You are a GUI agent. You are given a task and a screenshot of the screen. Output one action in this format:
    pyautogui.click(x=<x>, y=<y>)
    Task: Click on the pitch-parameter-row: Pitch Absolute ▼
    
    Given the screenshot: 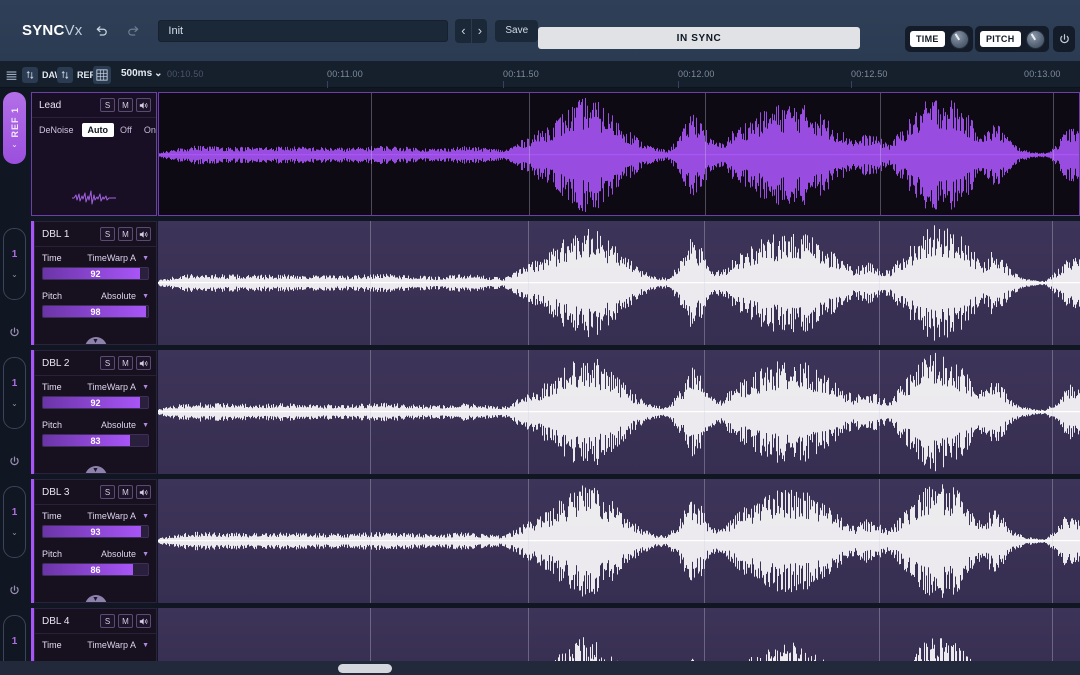 What is the action you would take?
    pyautogui.click(x=95, y=425)
    